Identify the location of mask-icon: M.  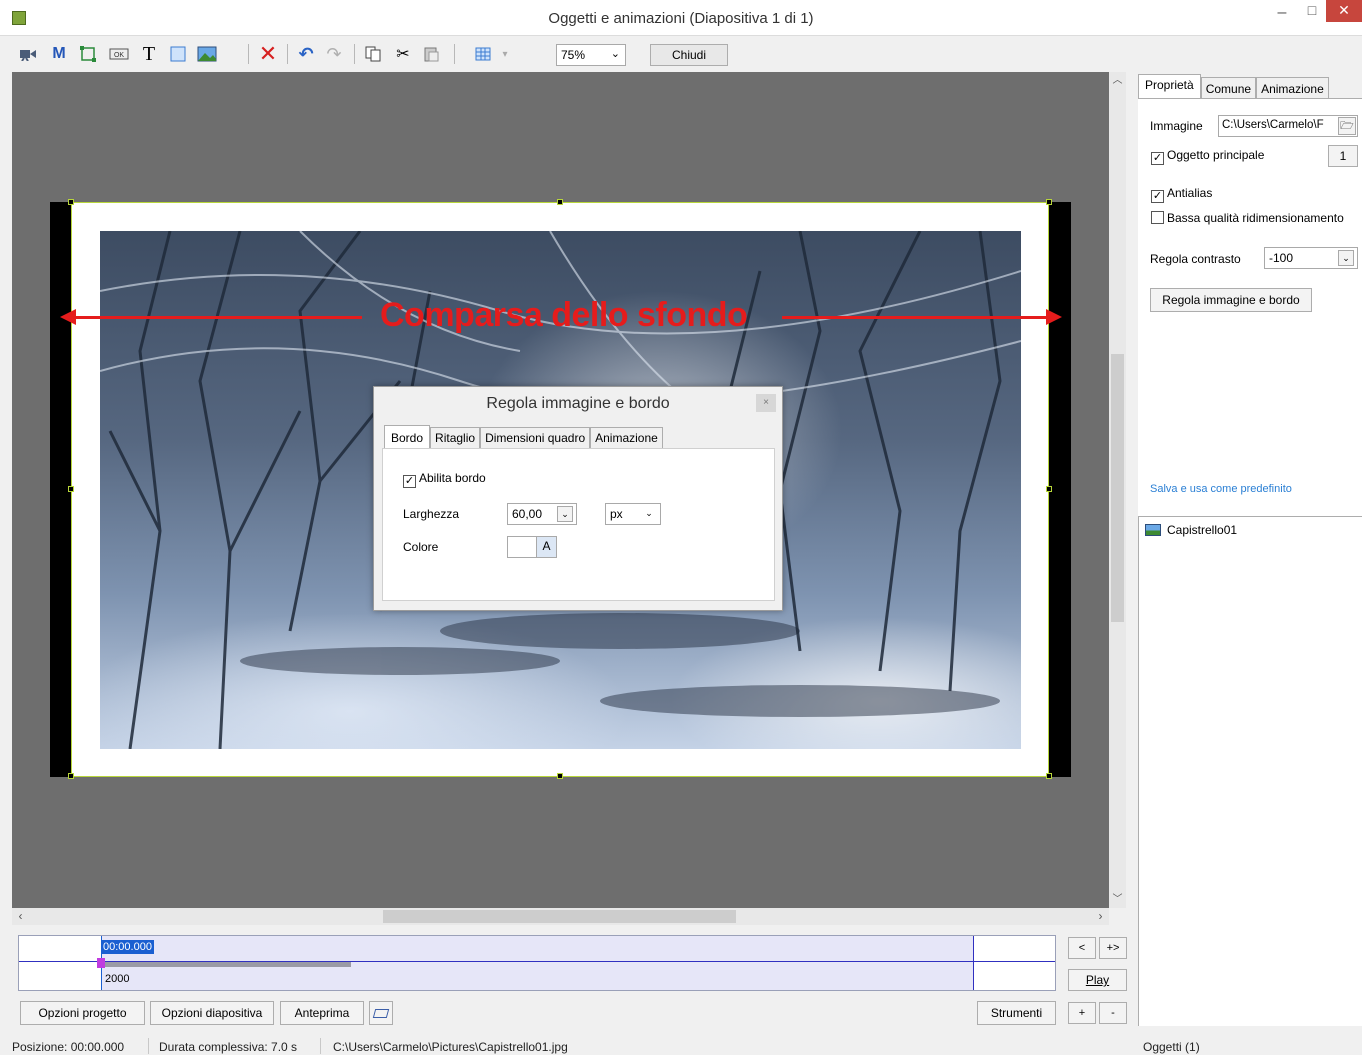
(59, 54).